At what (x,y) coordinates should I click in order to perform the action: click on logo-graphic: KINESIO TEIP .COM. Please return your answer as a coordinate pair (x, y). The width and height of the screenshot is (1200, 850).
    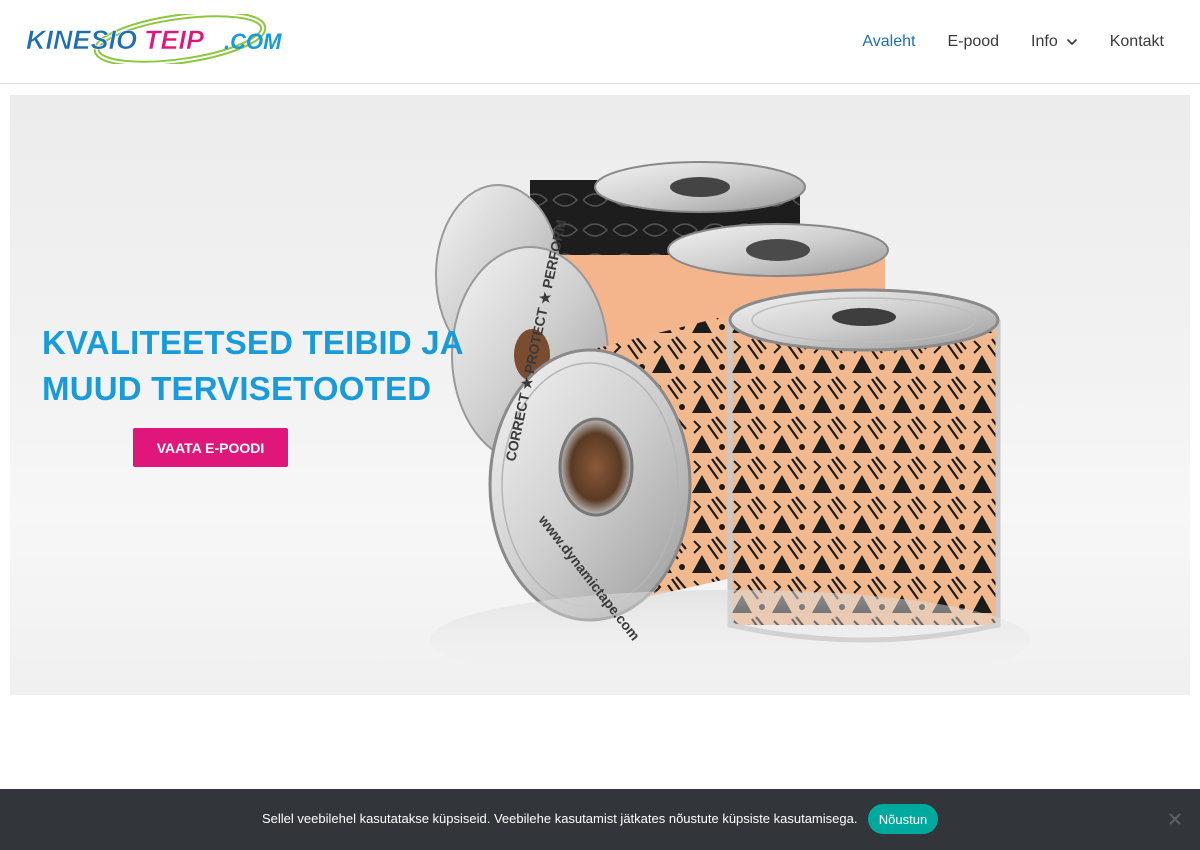
    Looking at the image, I should click on (154, 39).